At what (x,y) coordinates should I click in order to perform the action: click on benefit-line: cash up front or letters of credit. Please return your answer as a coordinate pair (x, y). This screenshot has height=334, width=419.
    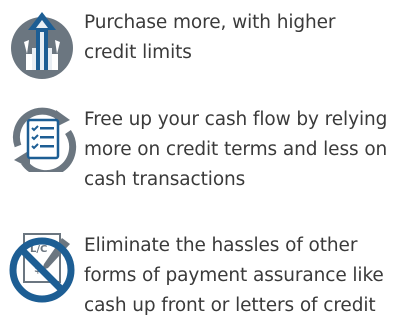
    Looking at the image, I should click on (230, 305).